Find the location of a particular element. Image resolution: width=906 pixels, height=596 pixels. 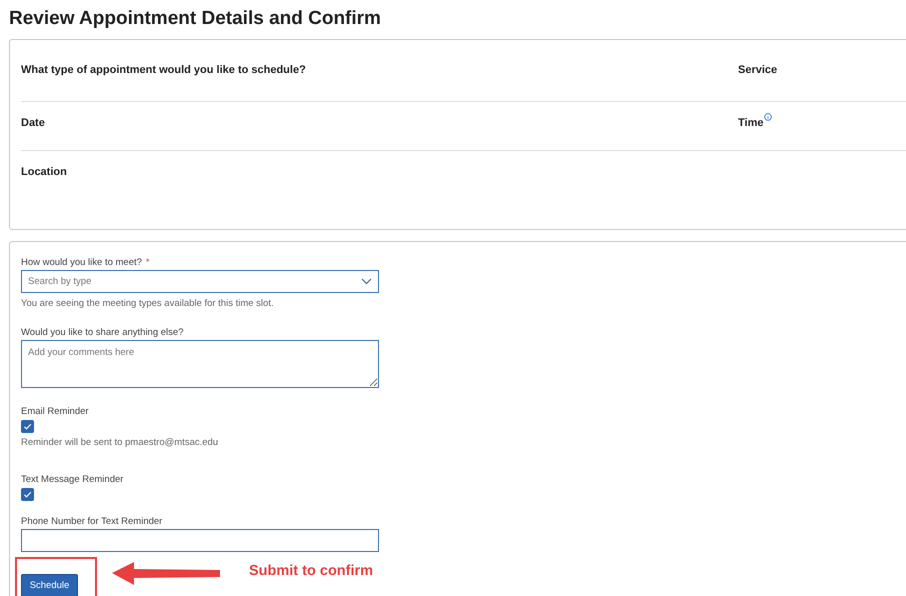

checkbox-label: Text Message Reminder is located at coordinates (72, 479).